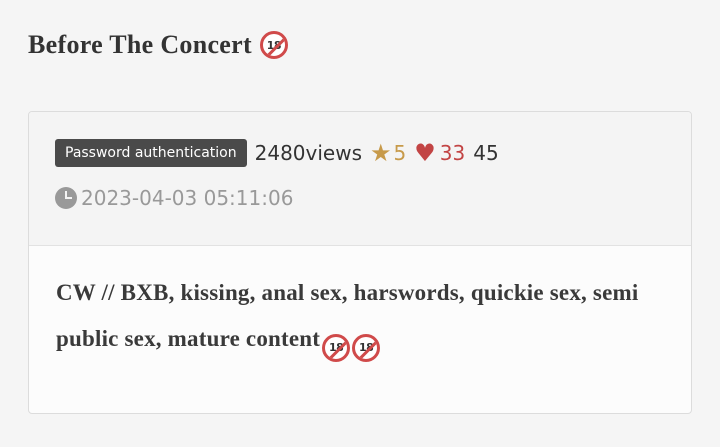 The height and width of the screenshot is (447, 720). Describe the element at coordinates (452, 153) in the screenshot. I see `heart-count: 33` at that location.